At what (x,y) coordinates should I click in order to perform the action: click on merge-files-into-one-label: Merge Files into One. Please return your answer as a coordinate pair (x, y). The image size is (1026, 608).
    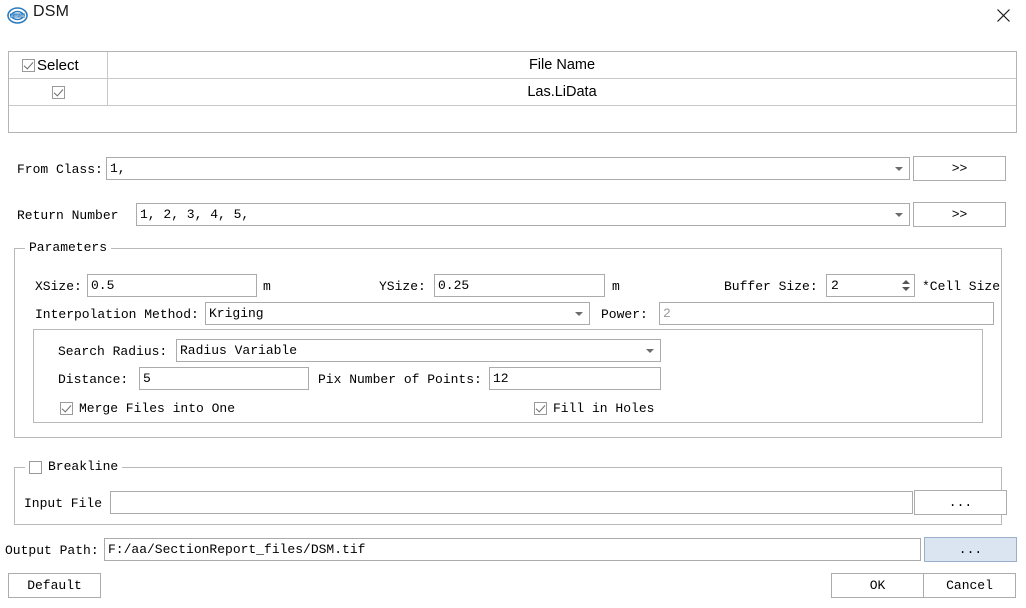
    Looking at the image, I should click on (157, 408).